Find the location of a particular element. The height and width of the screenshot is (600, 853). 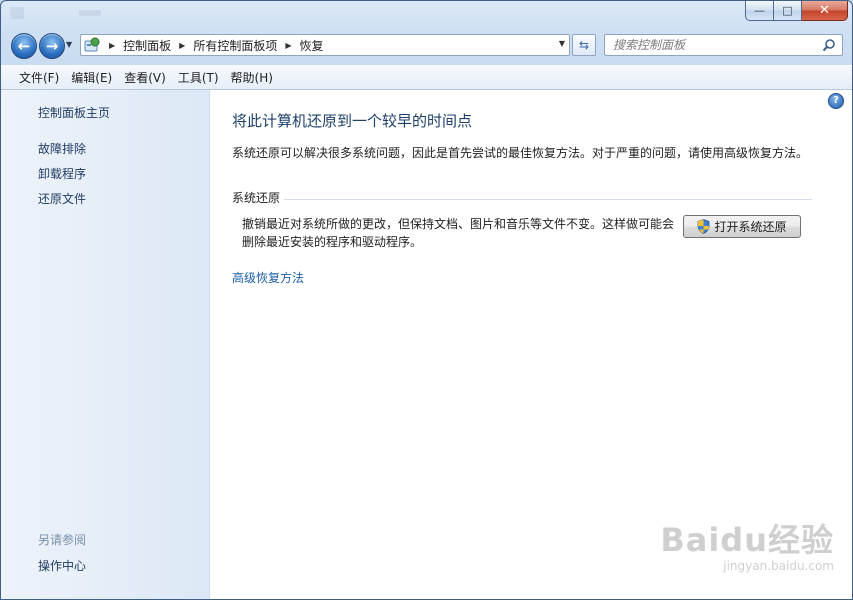

search-input is located at coordinates (713, 45).